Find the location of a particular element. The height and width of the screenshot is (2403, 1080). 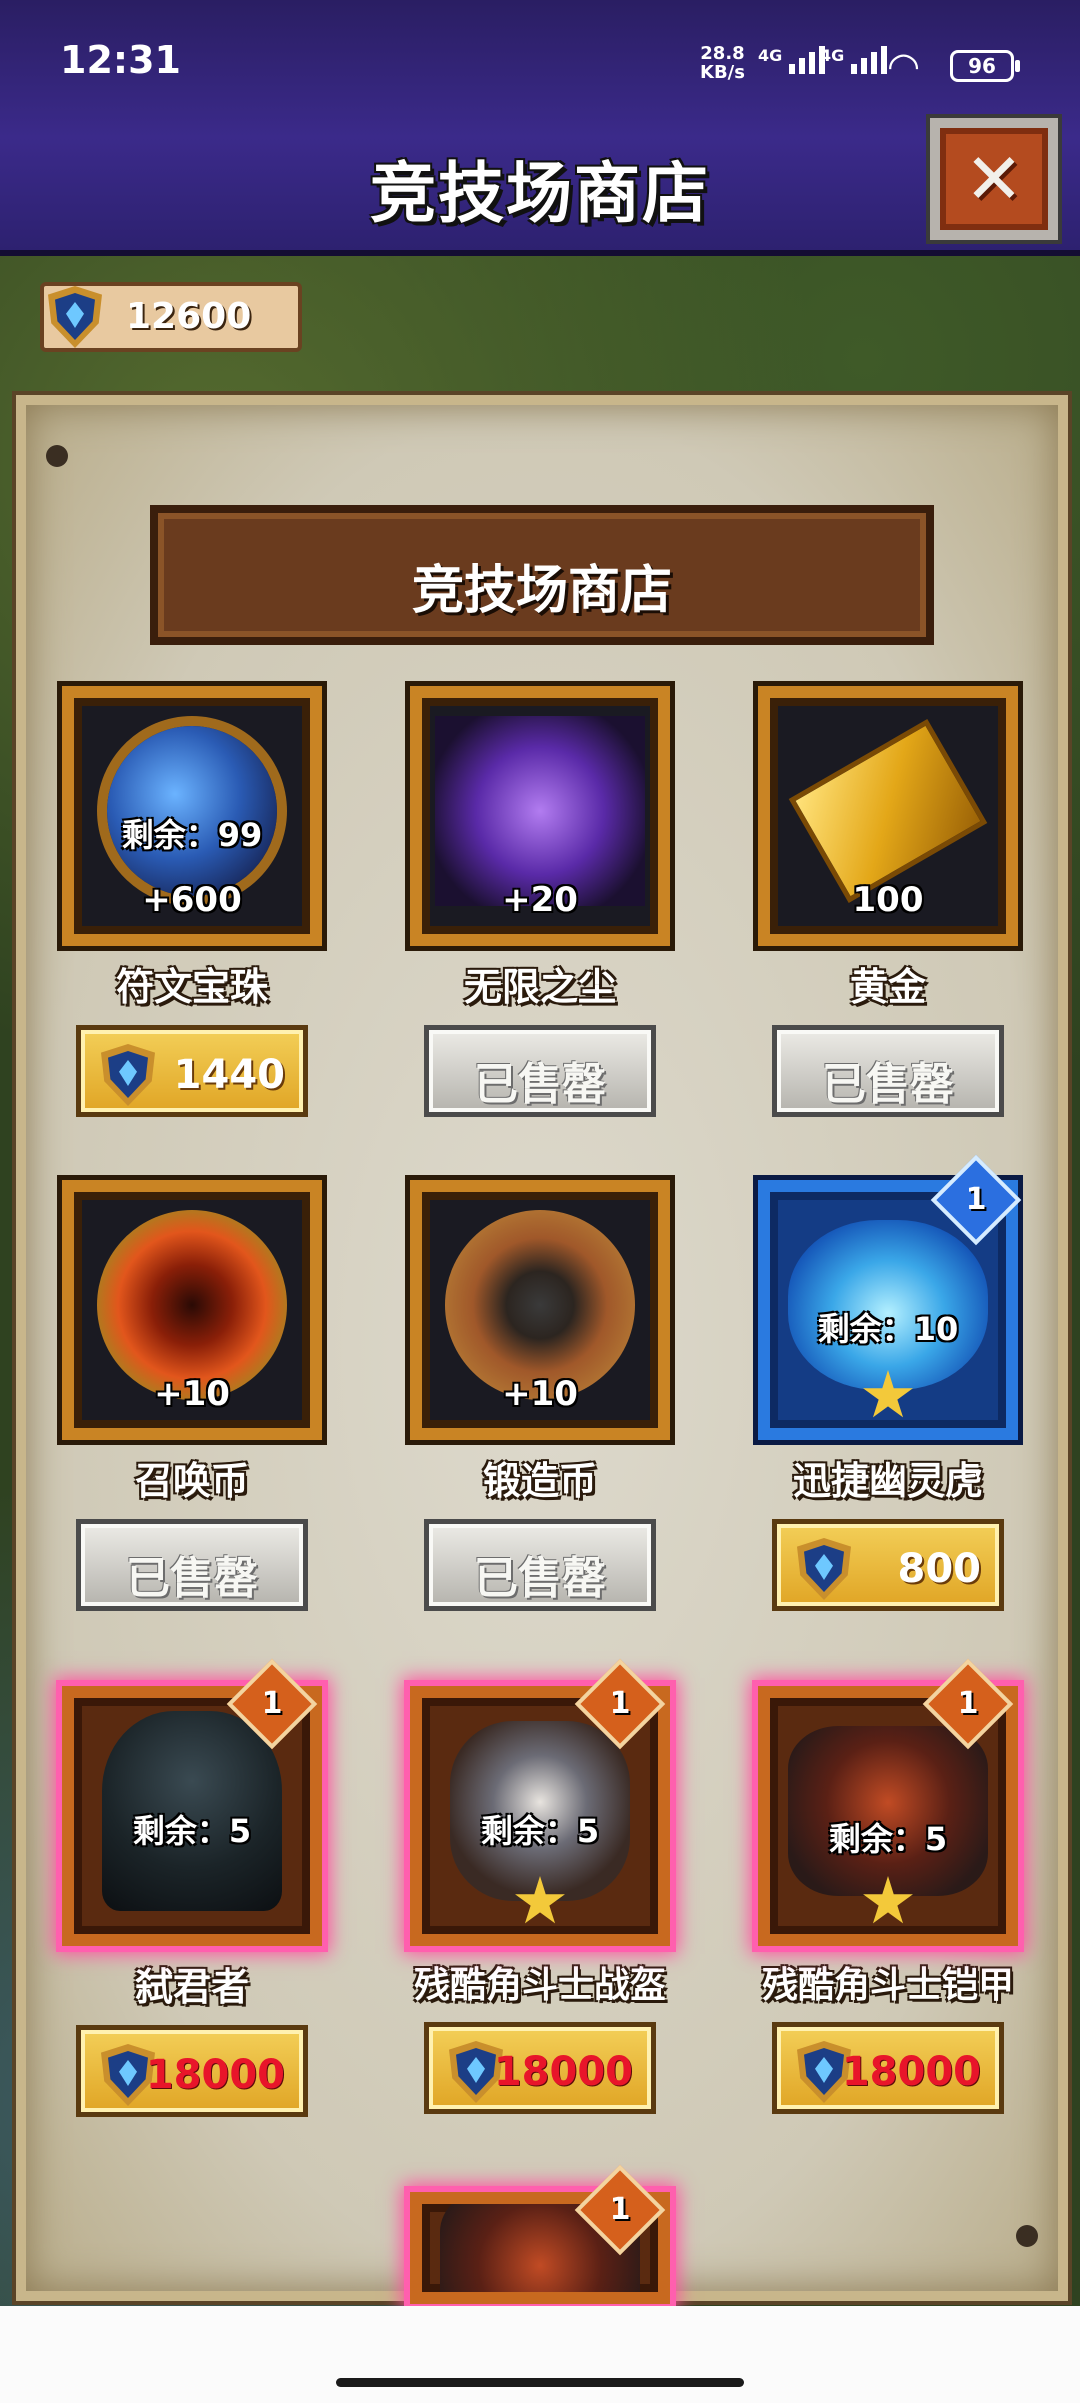

infinity-dust-icon is located at coordinates (540, 811).